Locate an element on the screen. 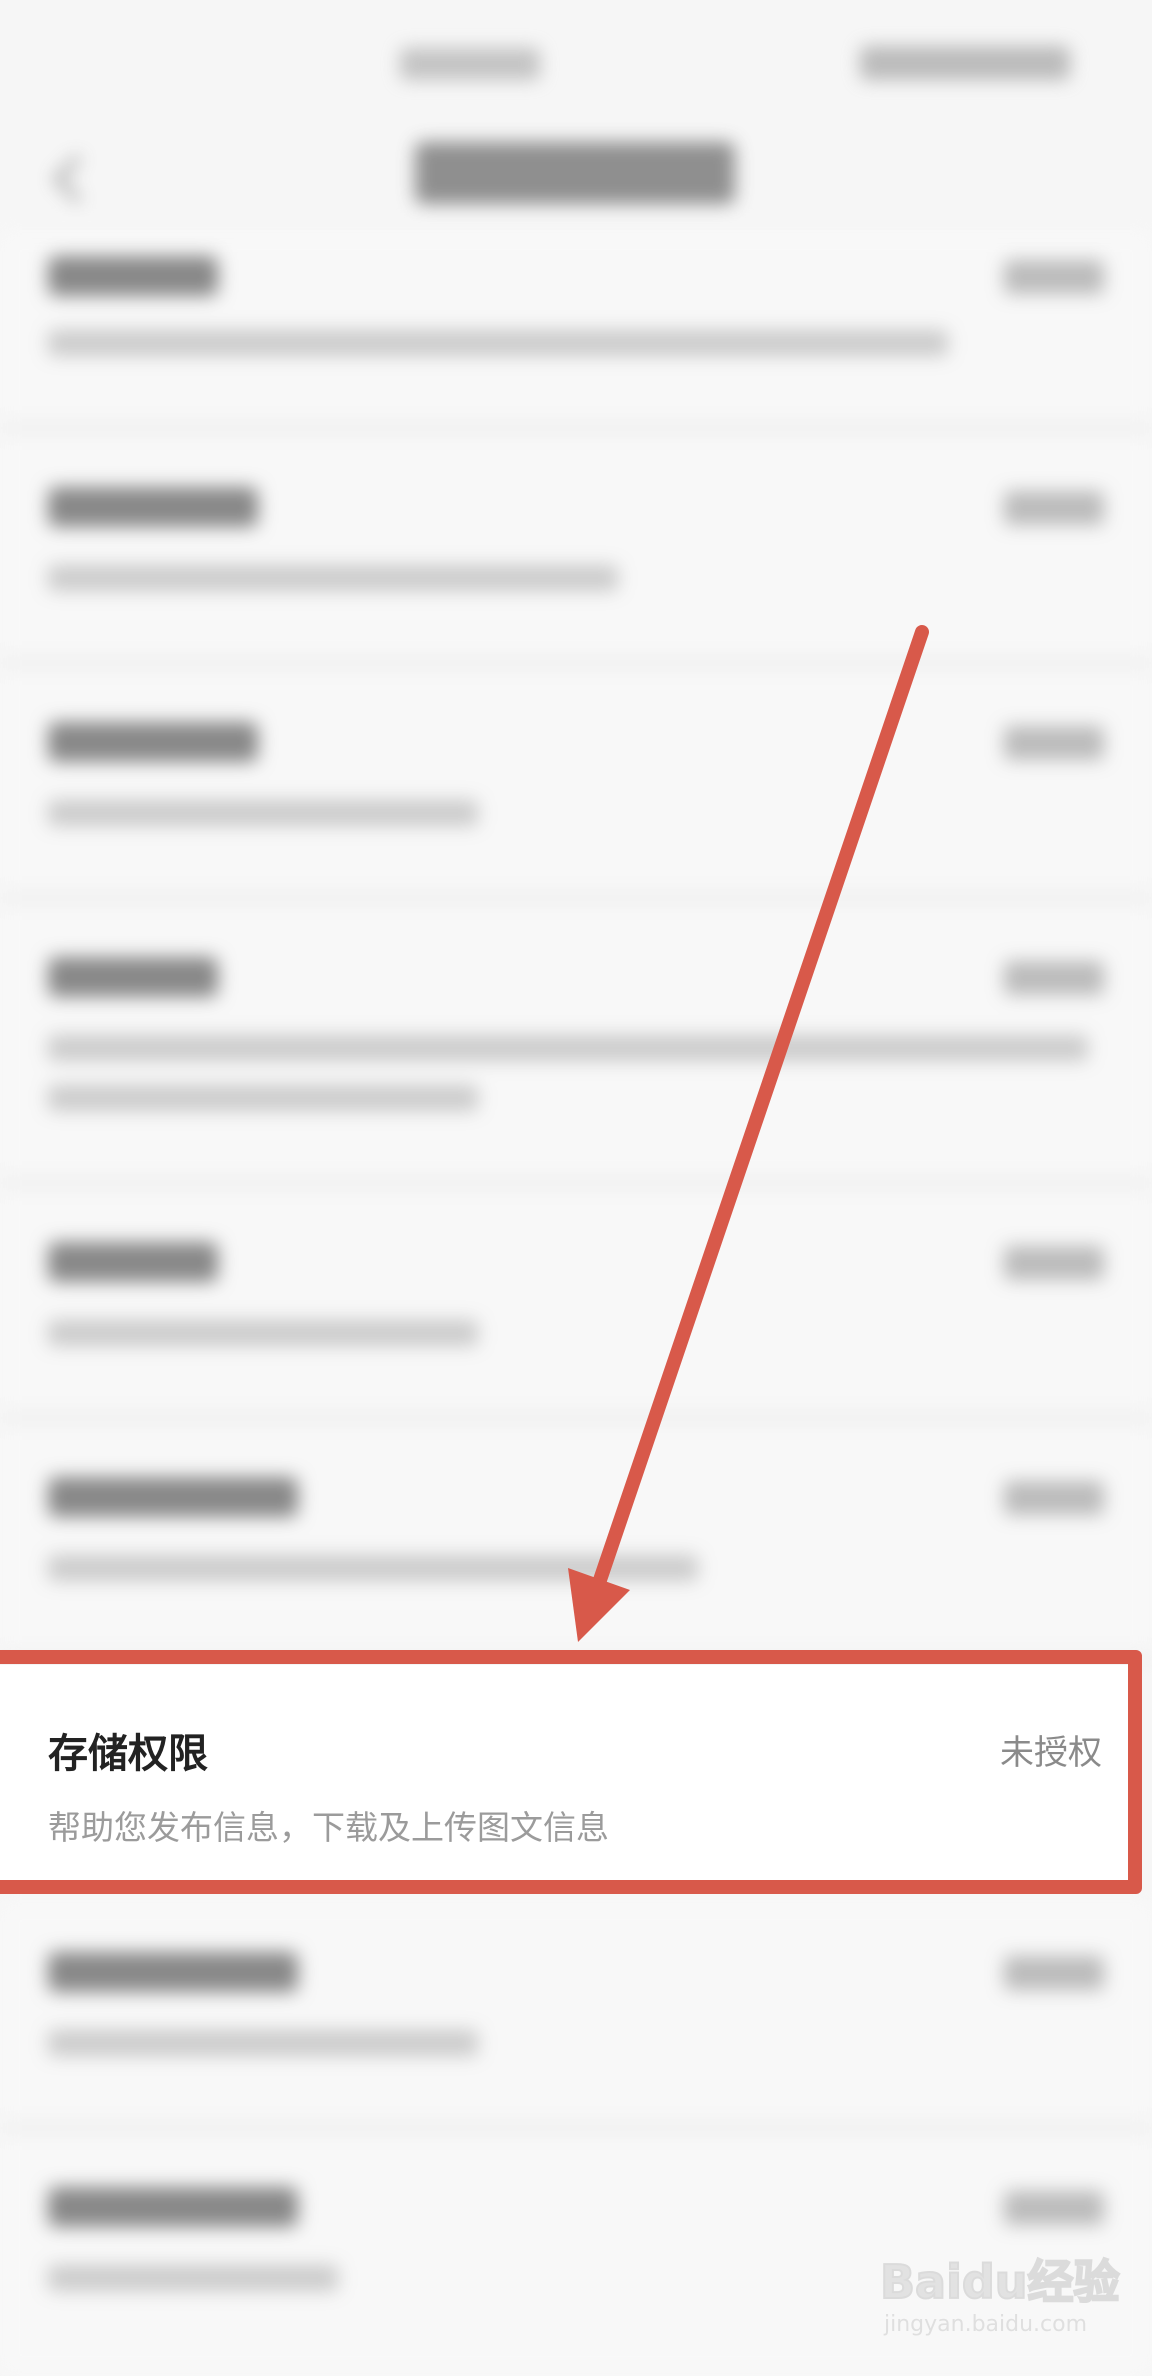 The height and width of the screenshot is (2376, 1152). back-chevron-icon is located at coordinates (67, 178).